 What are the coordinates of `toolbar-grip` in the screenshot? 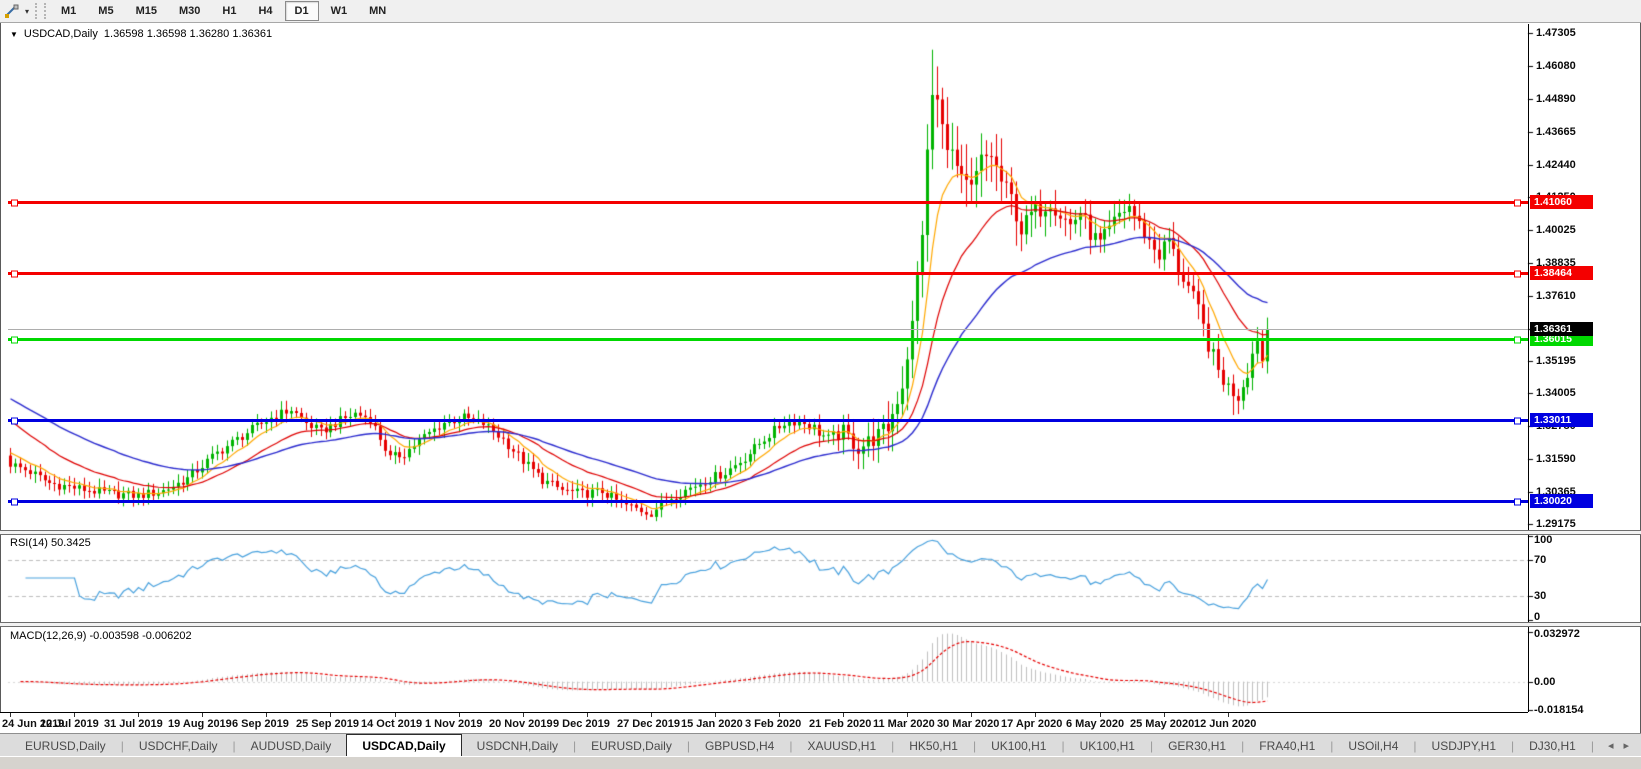 It's located at (40, 11).